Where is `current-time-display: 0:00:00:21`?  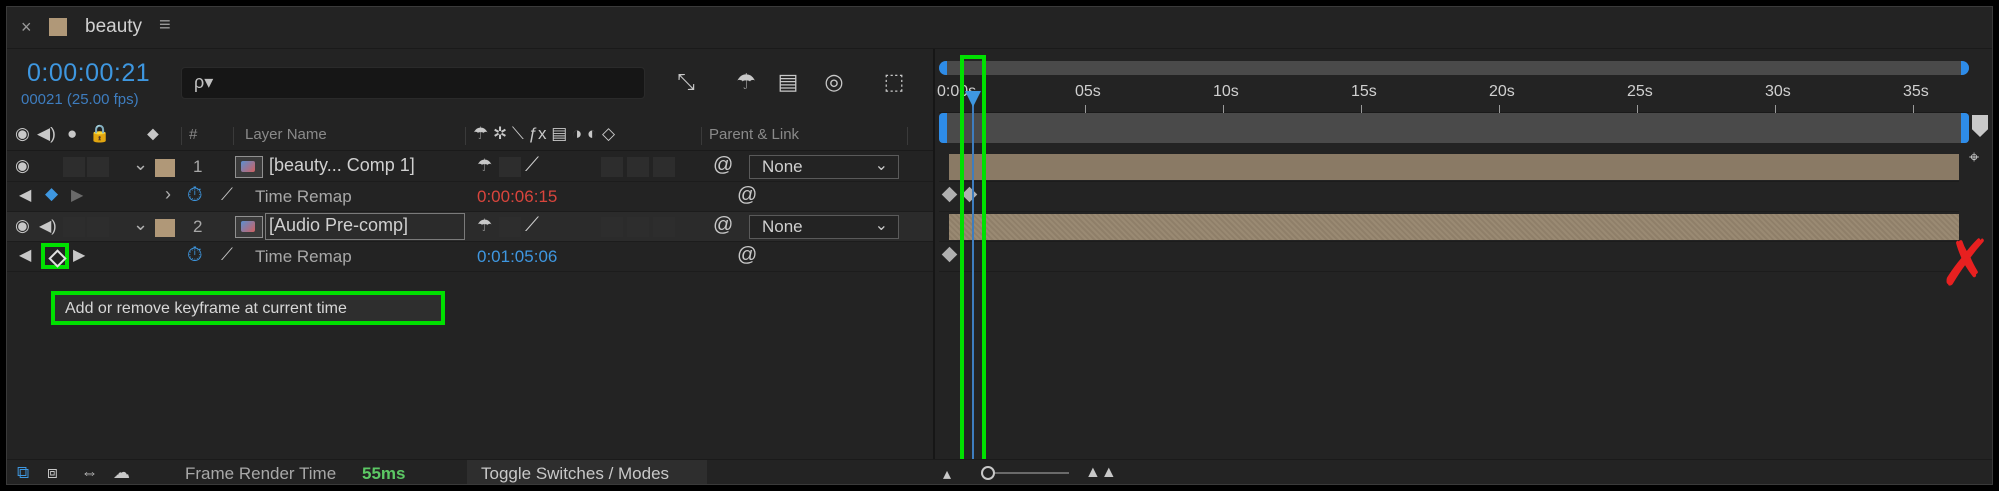 current-time-display: 0:00:00:21 is located at coordinates (88, 73).